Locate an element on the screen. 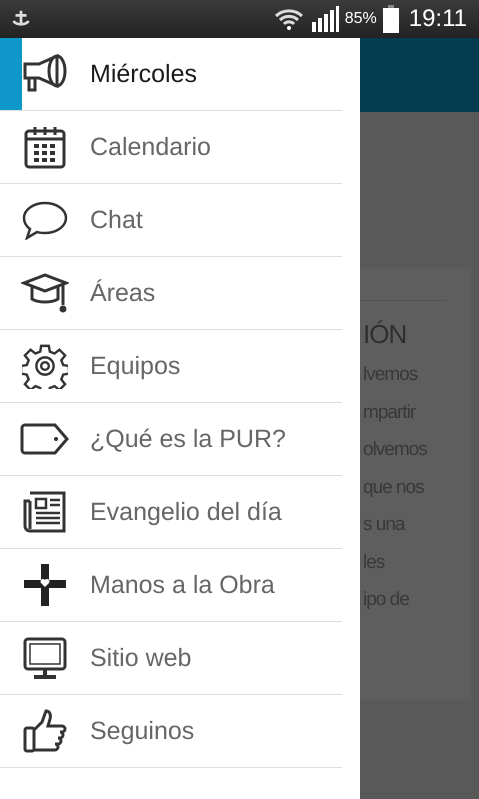 This screenshot has height=799, width=479. newspaper-icon is located at coordinates (45, 512).